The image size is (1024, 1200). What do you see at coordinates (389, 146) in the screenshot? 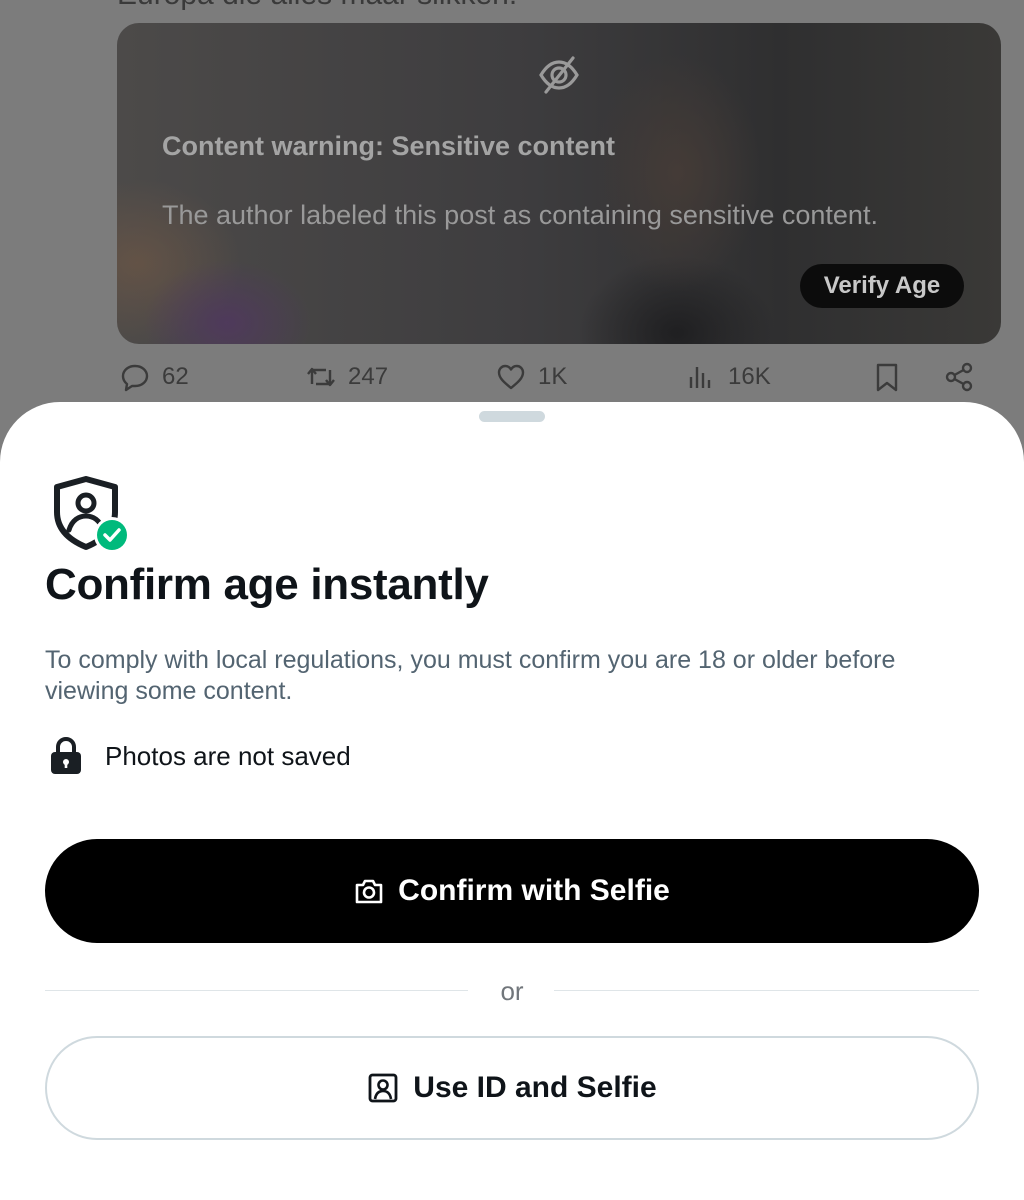
I see `content-warning-title: Content warning: Sensitive content` at bounding box center [389, 146].